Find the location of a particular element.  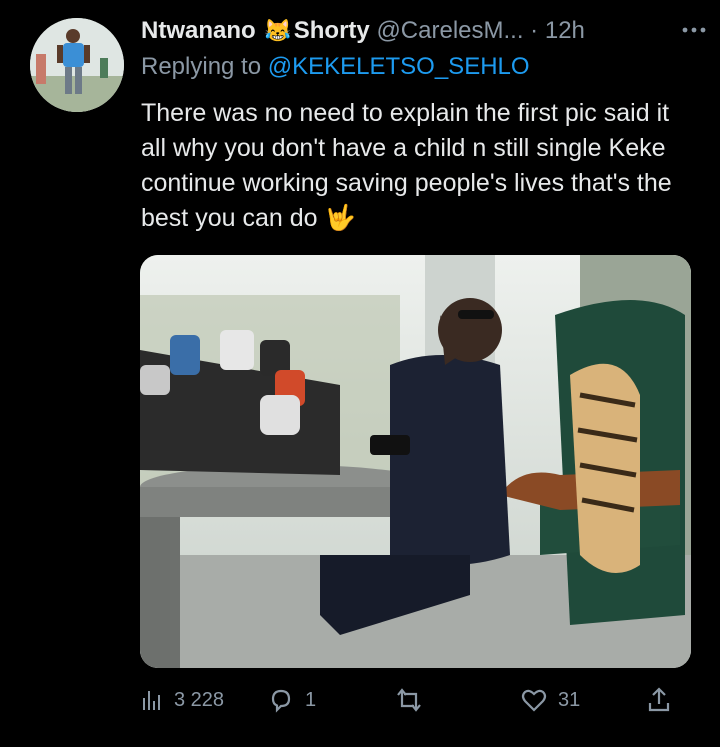

avatar is located at coordinates (77, 65).